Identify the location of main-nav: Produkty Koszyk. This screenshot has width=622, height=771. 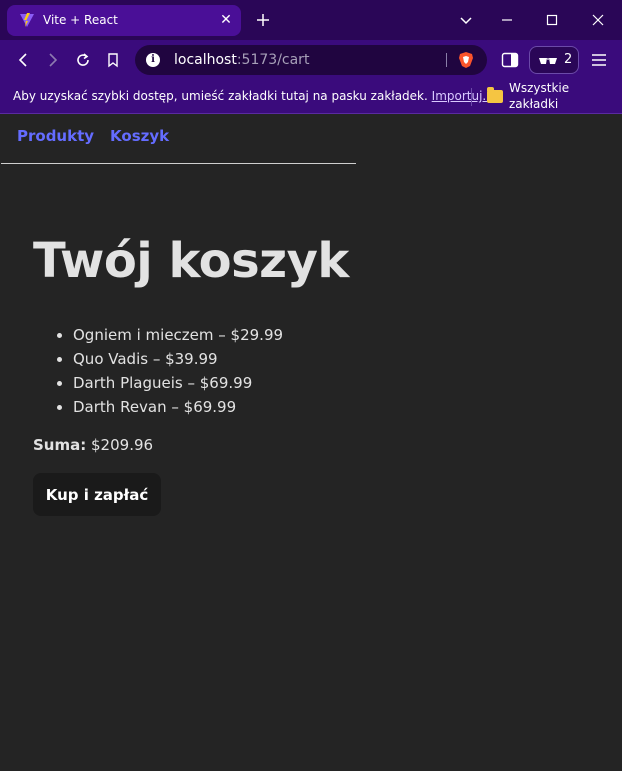
(93, 136).